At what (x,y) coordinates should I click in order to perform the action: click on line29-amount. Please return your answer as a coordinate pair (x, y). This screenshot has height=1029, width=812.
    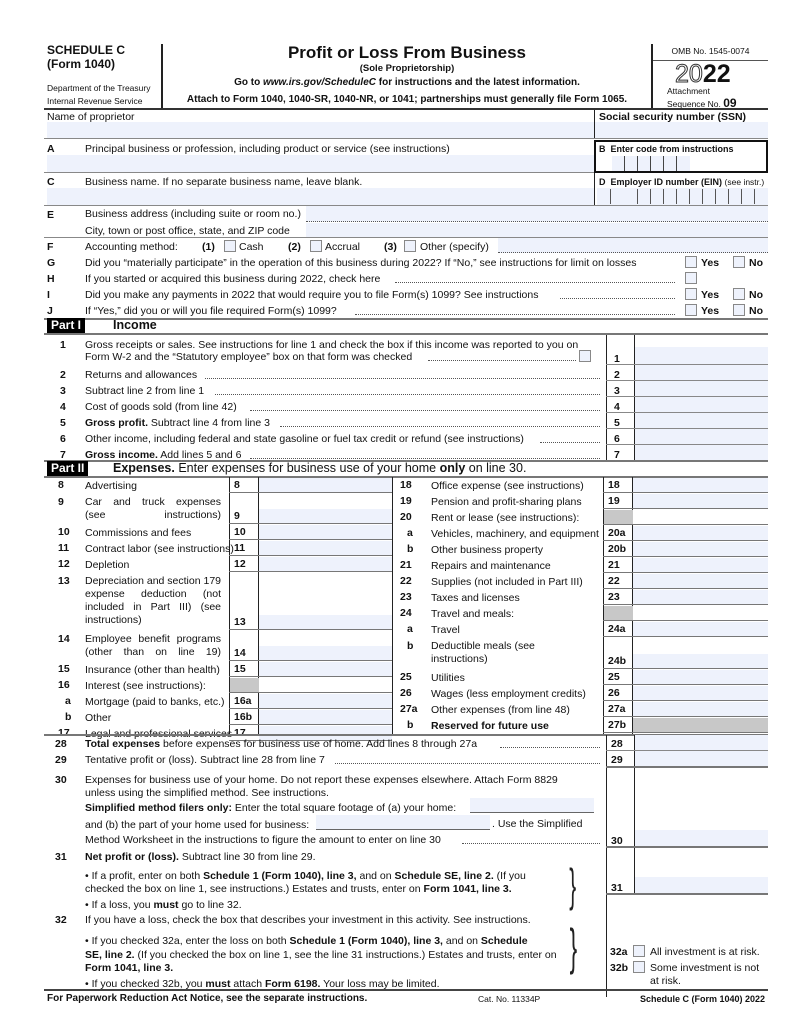
    Looking at the image, I should click on (701, 758).